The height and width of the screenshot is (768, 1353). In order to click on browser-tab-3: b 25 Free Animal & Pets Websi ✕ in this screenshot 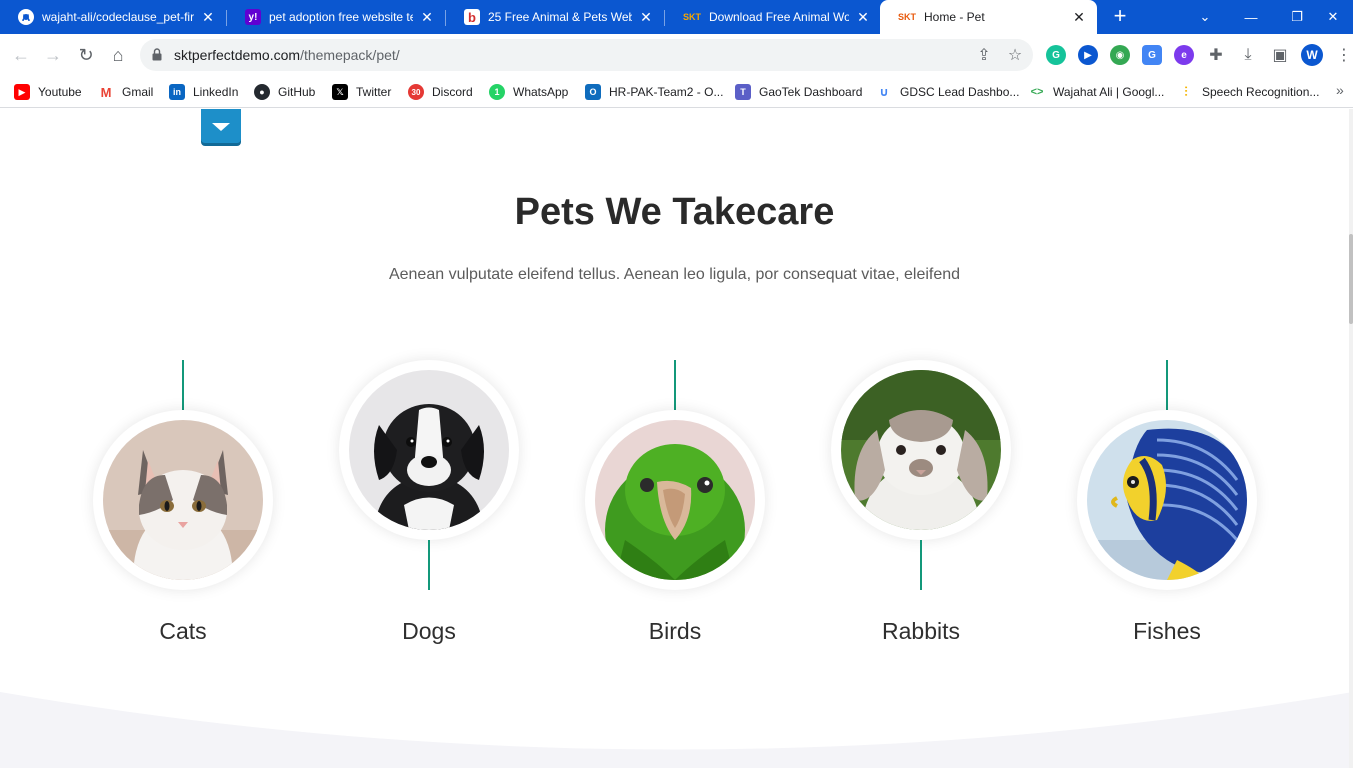, I will do `click(555, 17)`.